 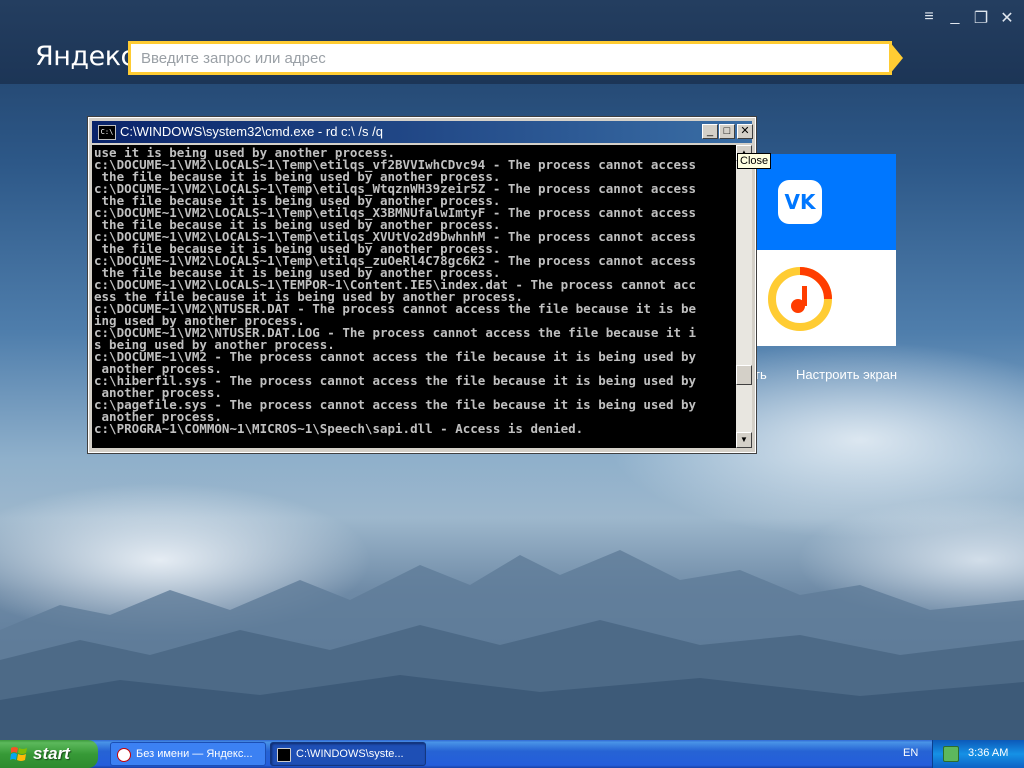 What do you see at coordinates (85, 56) in the screenshot?
I see `yandex-logo: Яндекс` at bounding box center [85, 56].